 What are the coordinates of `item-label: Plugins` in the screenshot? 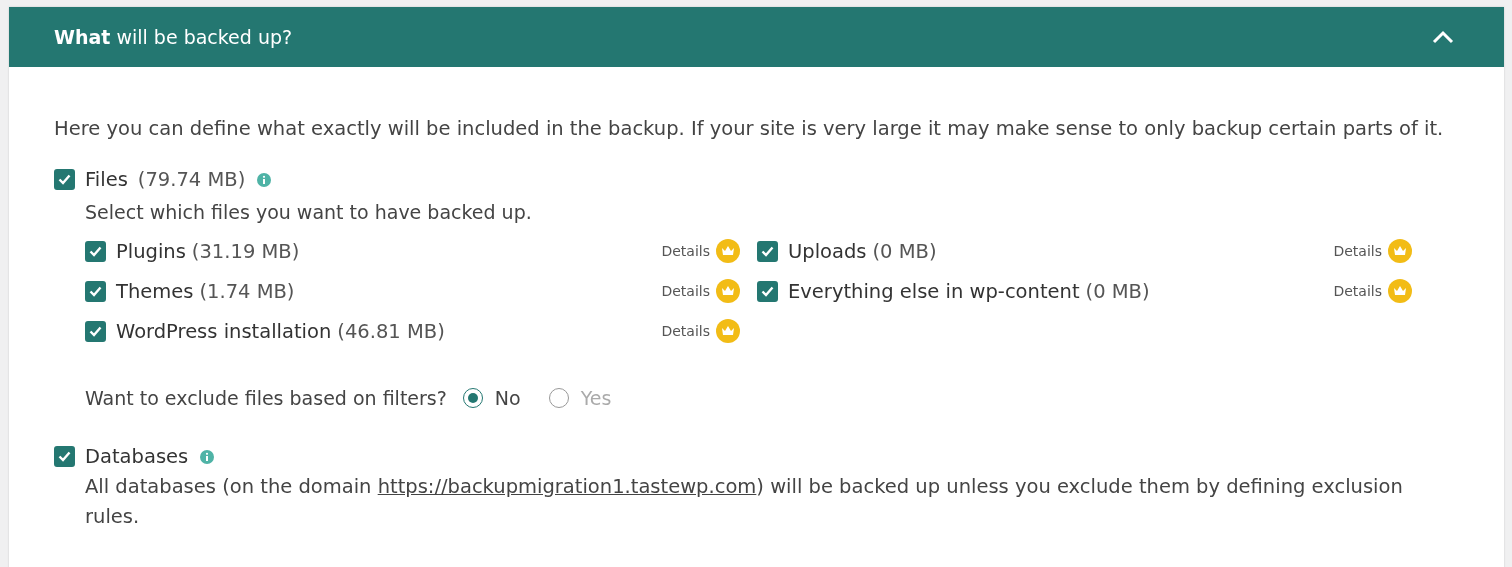 It's located at (151, 251).